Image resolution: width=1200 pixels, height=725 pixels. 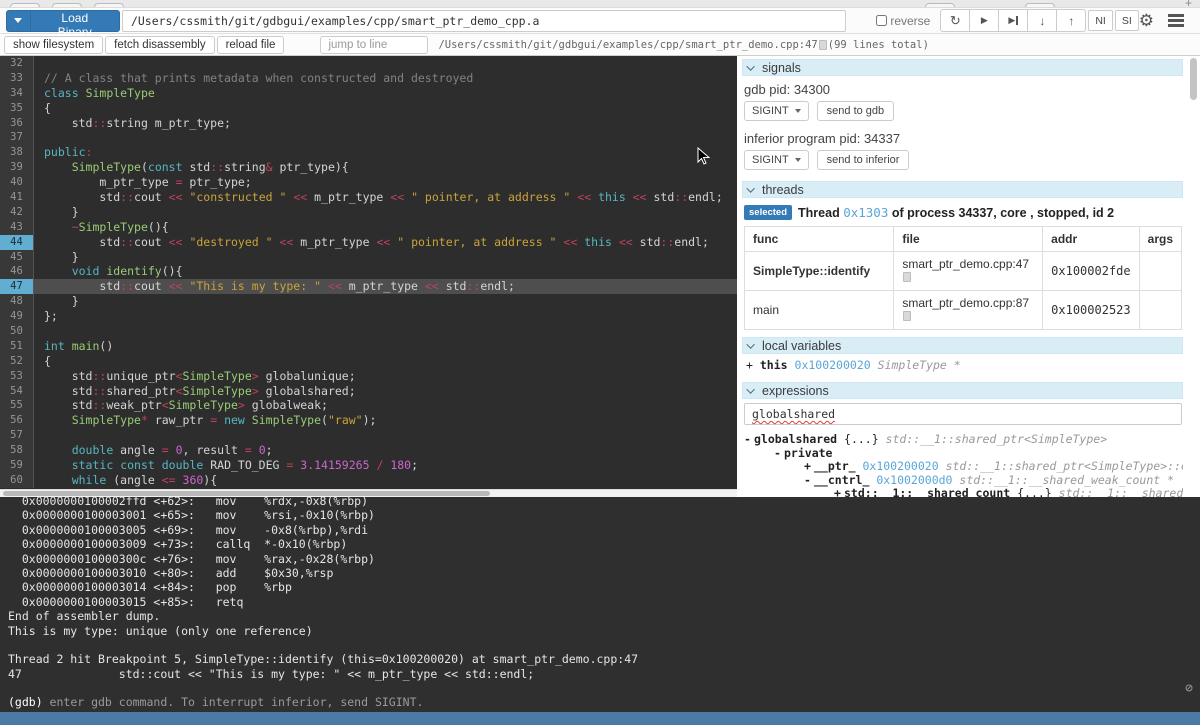 What do you see at coordinates (54, 44) in the screenshot?
I see `show-filesystem-button: show filesystem` at bounding box center [54, 44].